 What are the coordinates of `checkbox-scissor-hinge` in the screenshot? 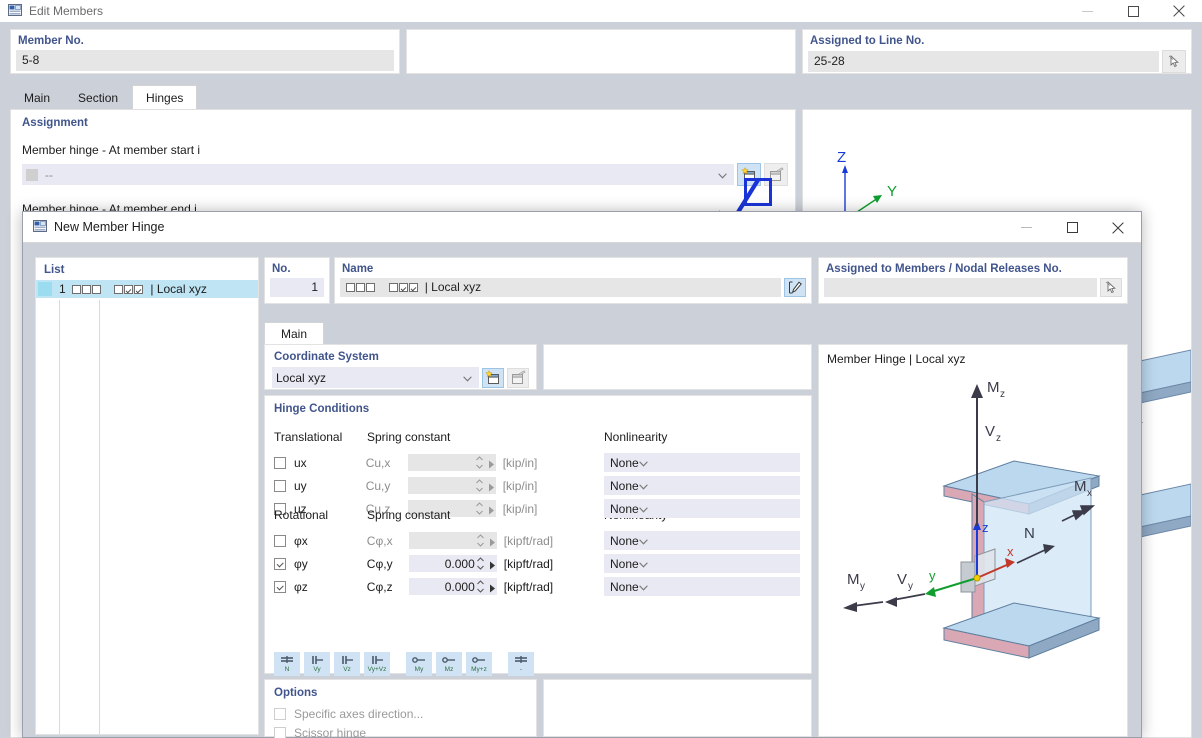 It's located at (280, 732).